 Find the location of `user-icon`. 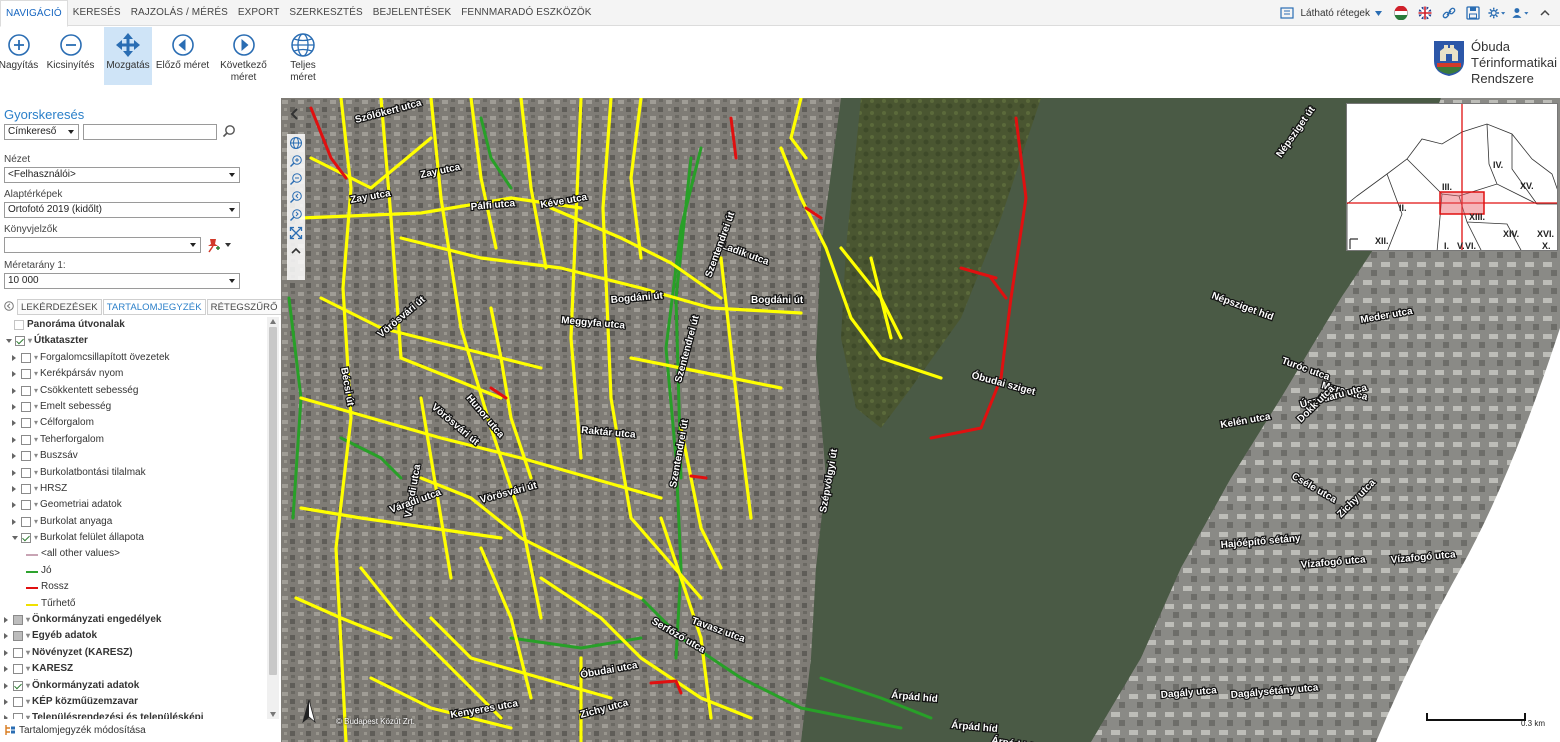

user-icon is located at coordinates (1521, 13).